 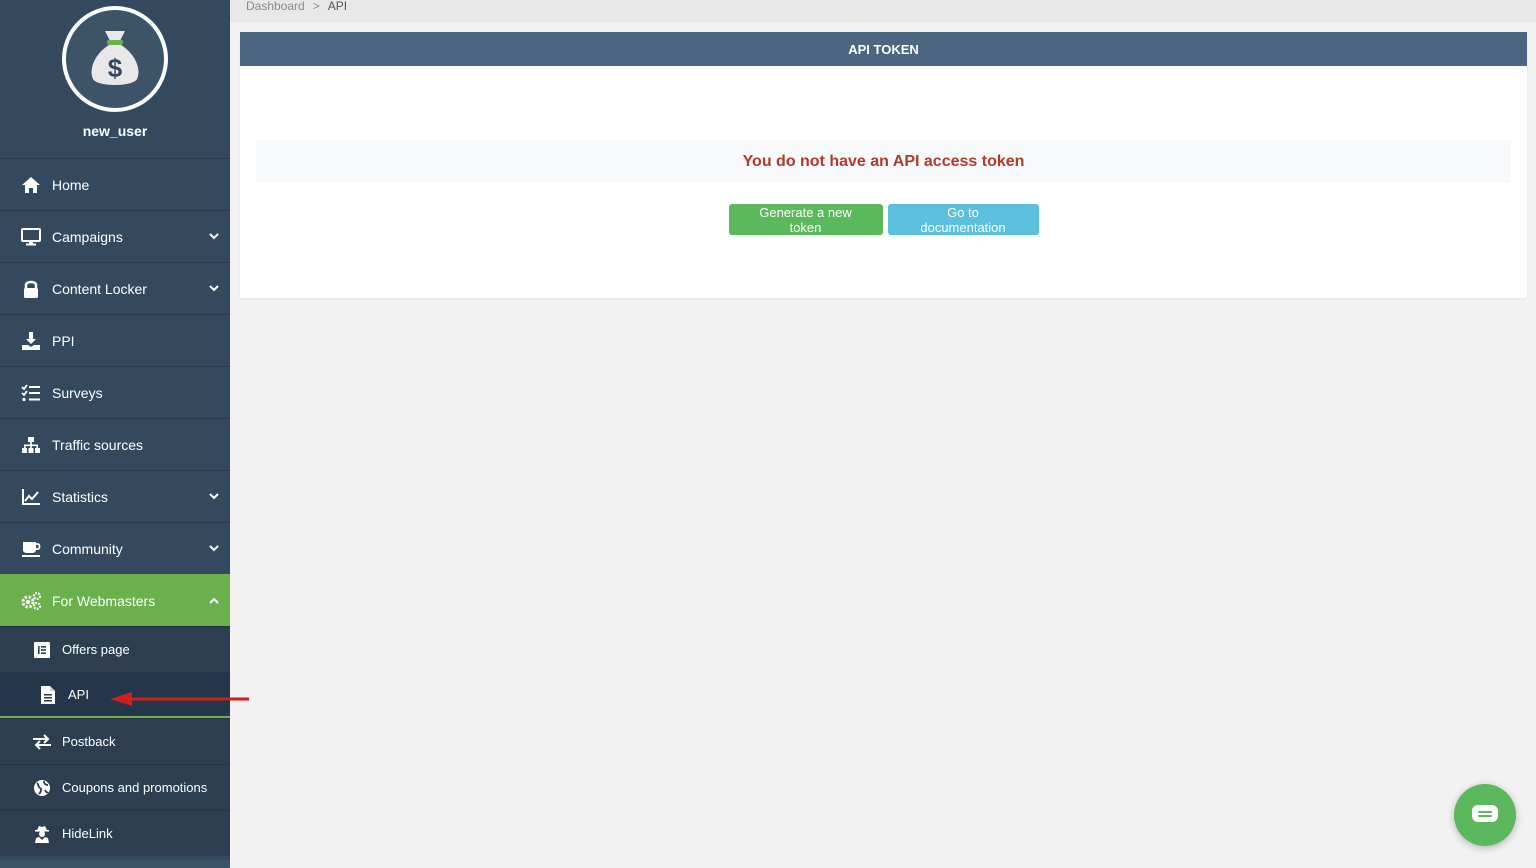 I want to click on user-secret-icon, so click(x=42, y=834).